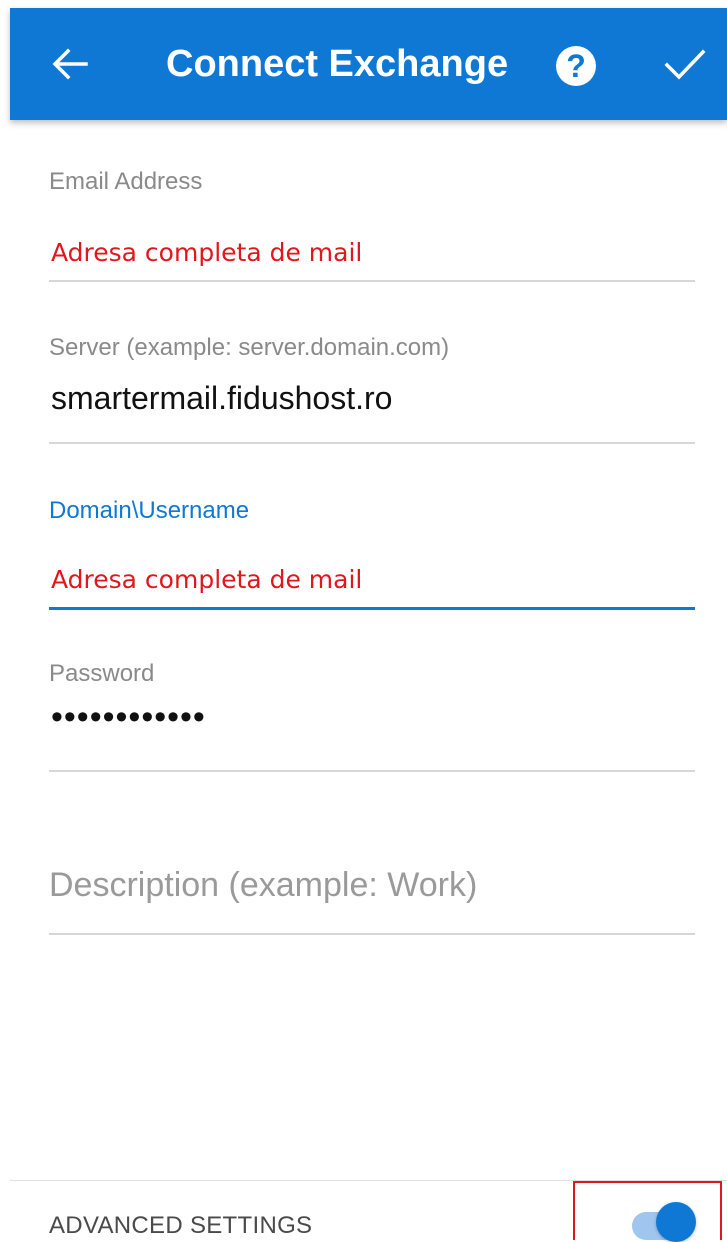  Describe the element at coordinates (372, 906) in the screenshot. I see `description-field: Description (example: Work)` at that location.